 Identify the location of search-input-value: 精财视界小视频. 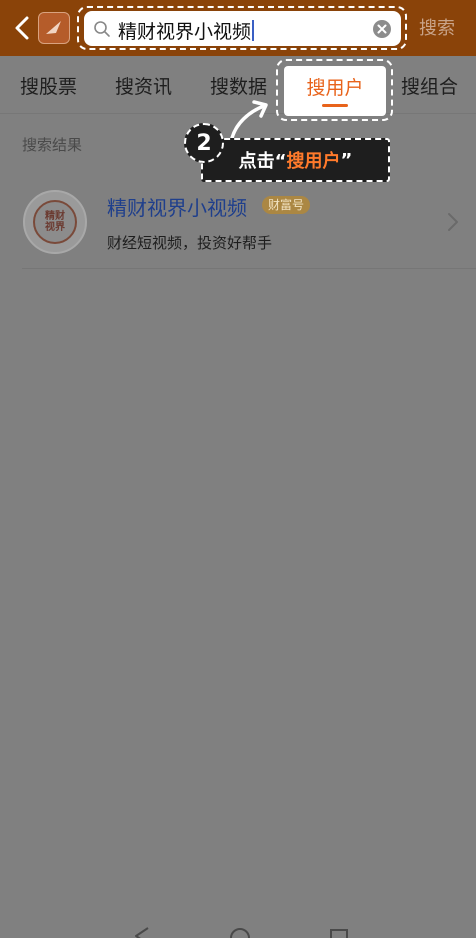
(186, 30).